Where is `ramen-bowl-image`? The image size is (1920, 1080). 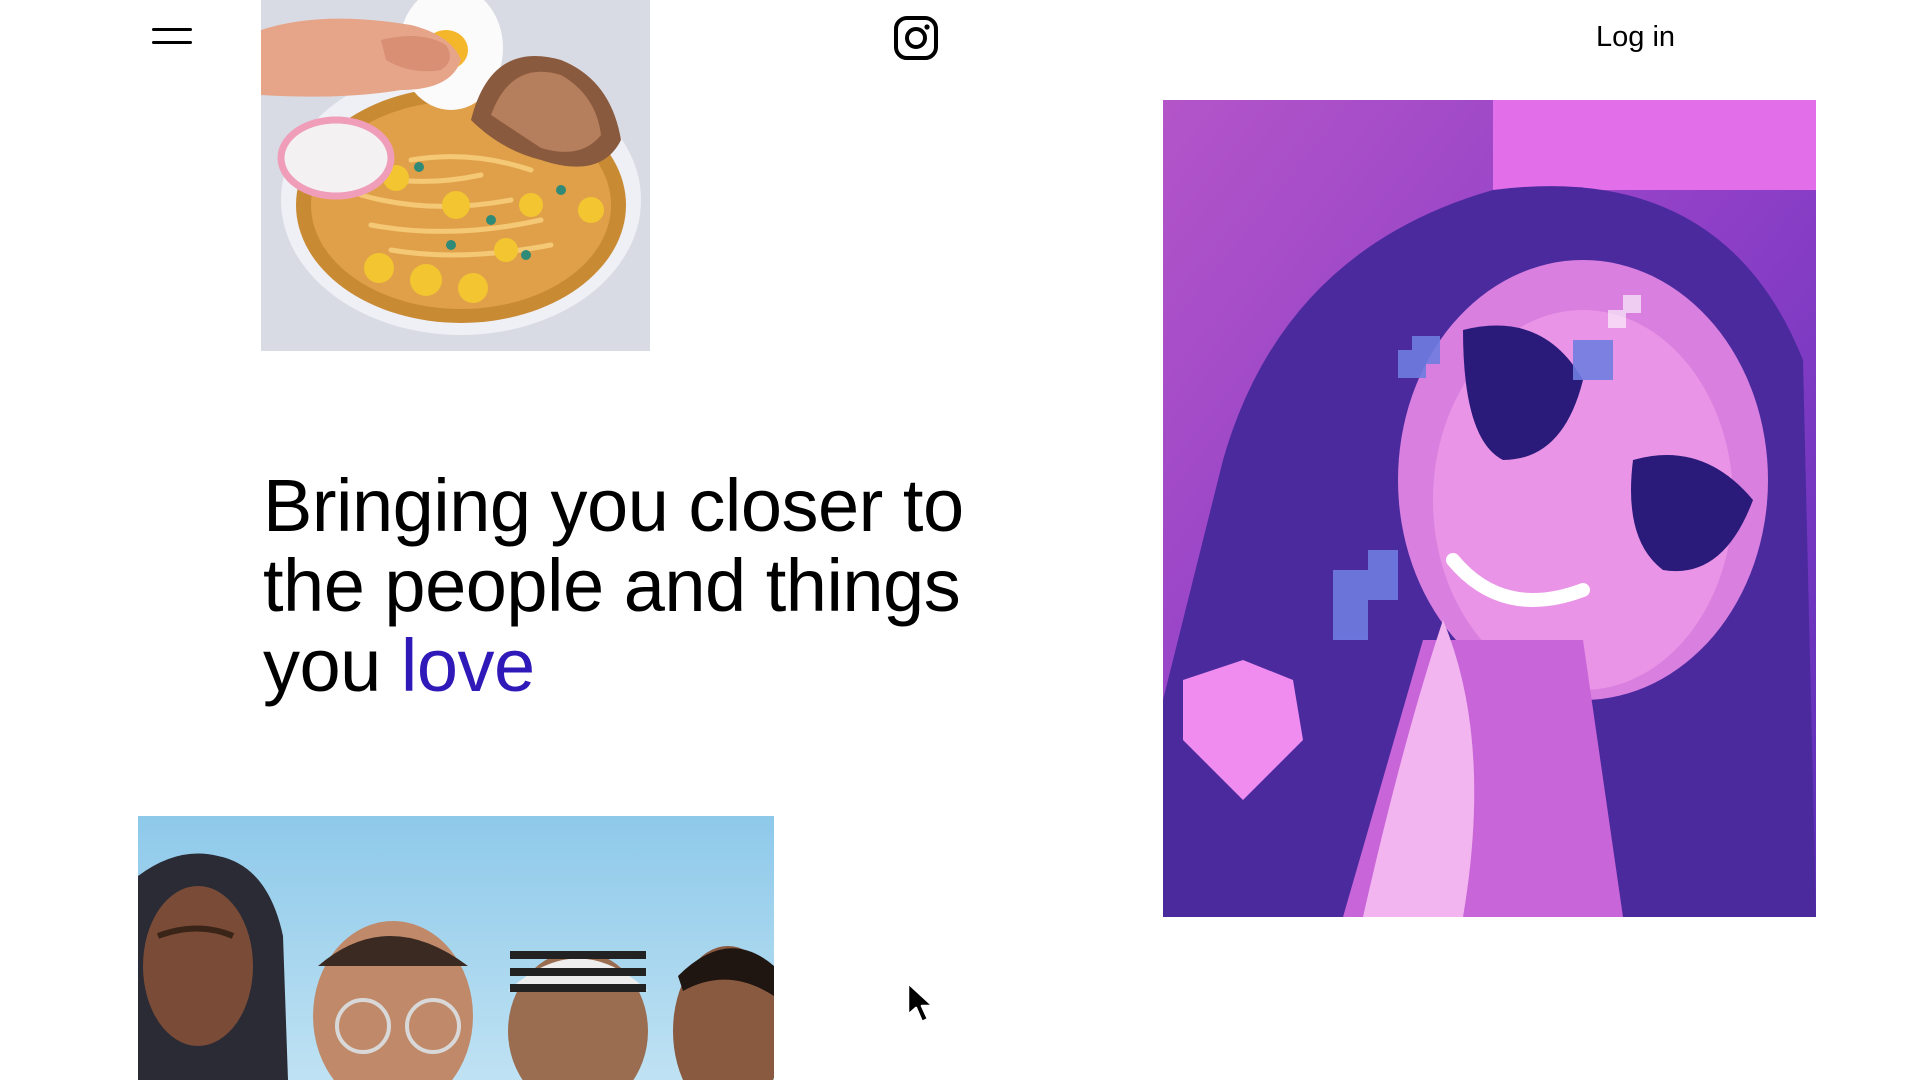 ramen-bowl-image is located at coordinates (455, 175).